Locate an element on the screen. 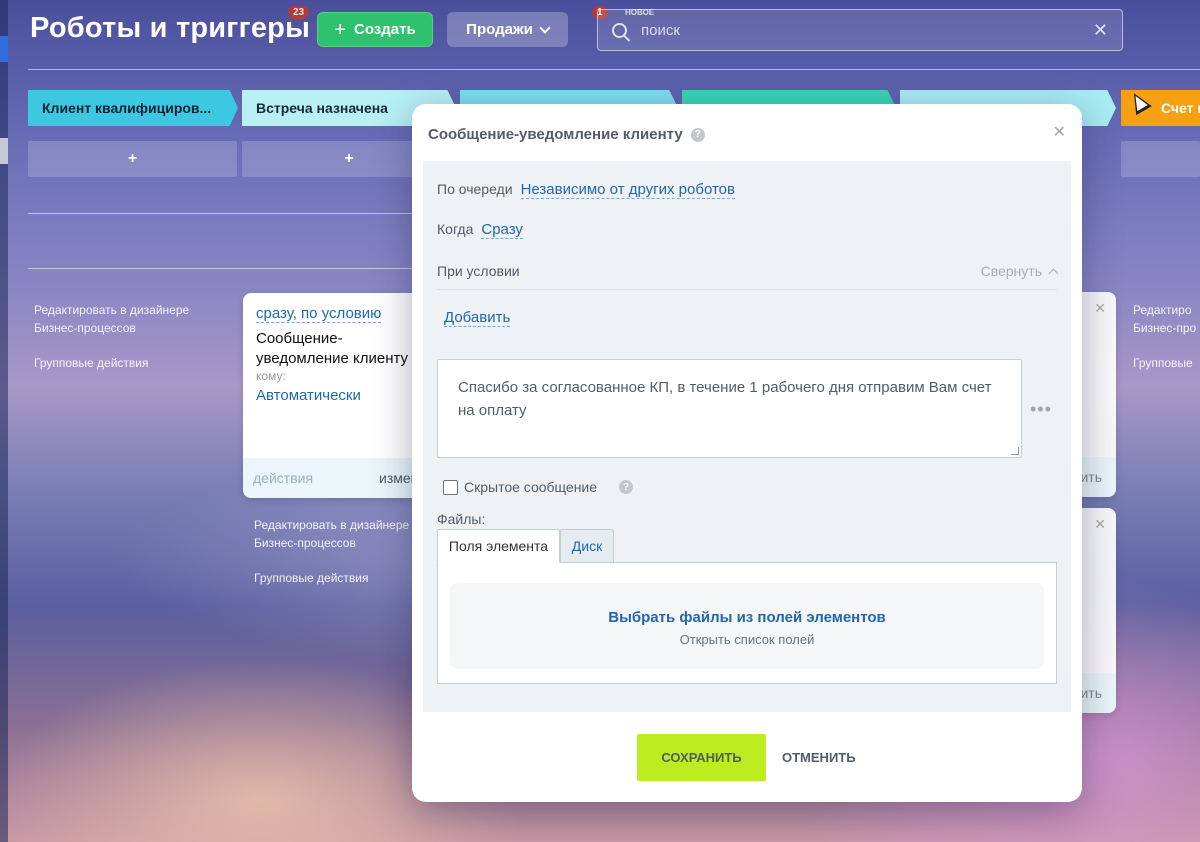 The image size is (1200, 842). robot-title: Сообщение-уведомление клиенту is located at coordinates (332, 348).